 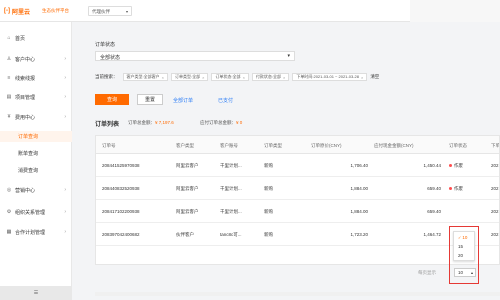 I want to click on logo-text: 阿里云, so click(x=21, y=12).